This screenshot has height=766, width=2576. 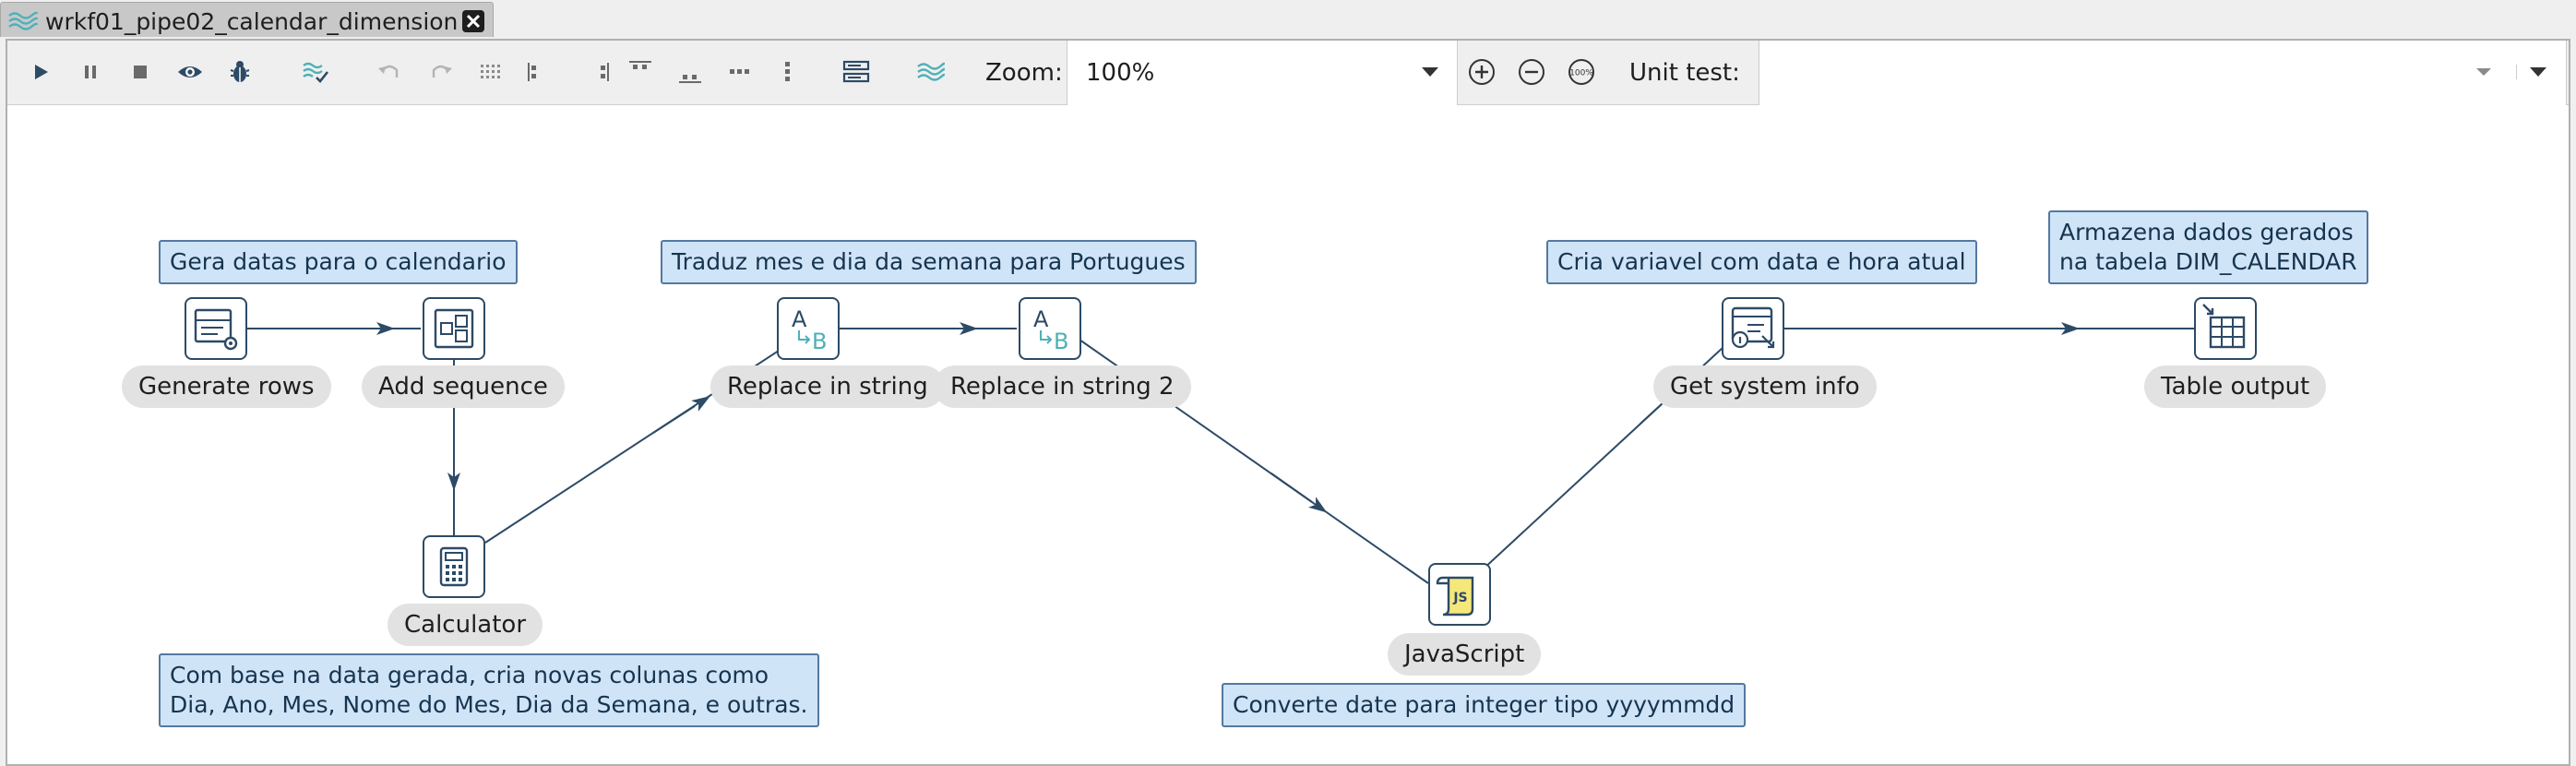 I want to click on close-icon, so click(x=473, y=21).